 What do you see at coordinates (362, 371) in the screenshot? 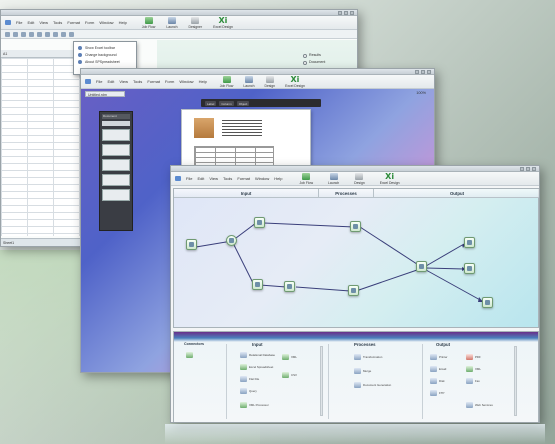
I see `palette-item-merge: Merge` at bounding box center [362, 371].